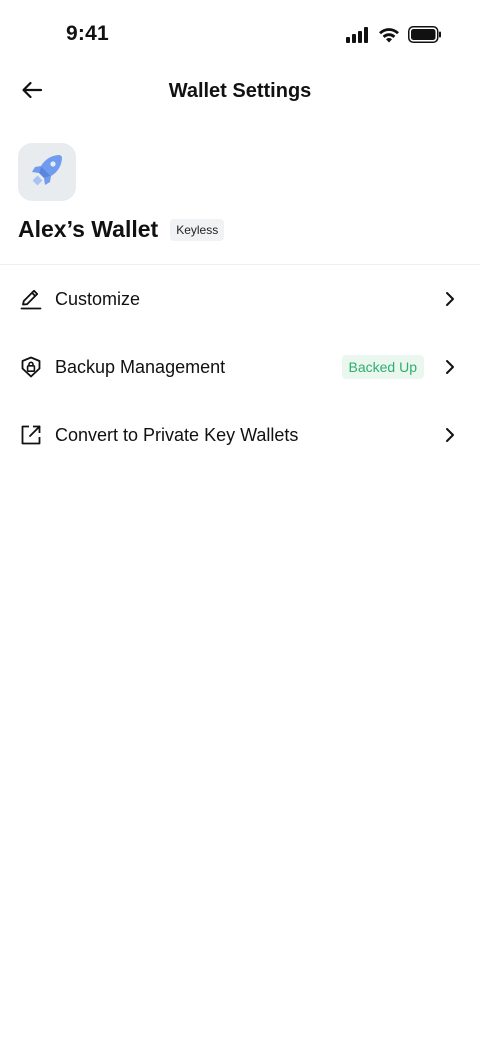  I want to click on menu-item-convert-private-key: Convert to Private Key Wallets, so click(240, 435).